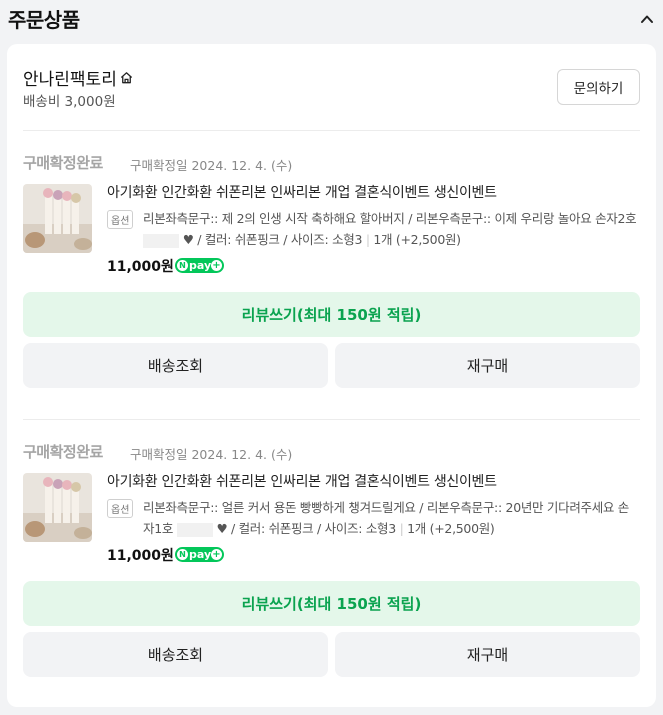  Describe the element at coordinates (69, 102) in the screenshot. I see `shipping-fee: 배송비 3,000원` at that location.